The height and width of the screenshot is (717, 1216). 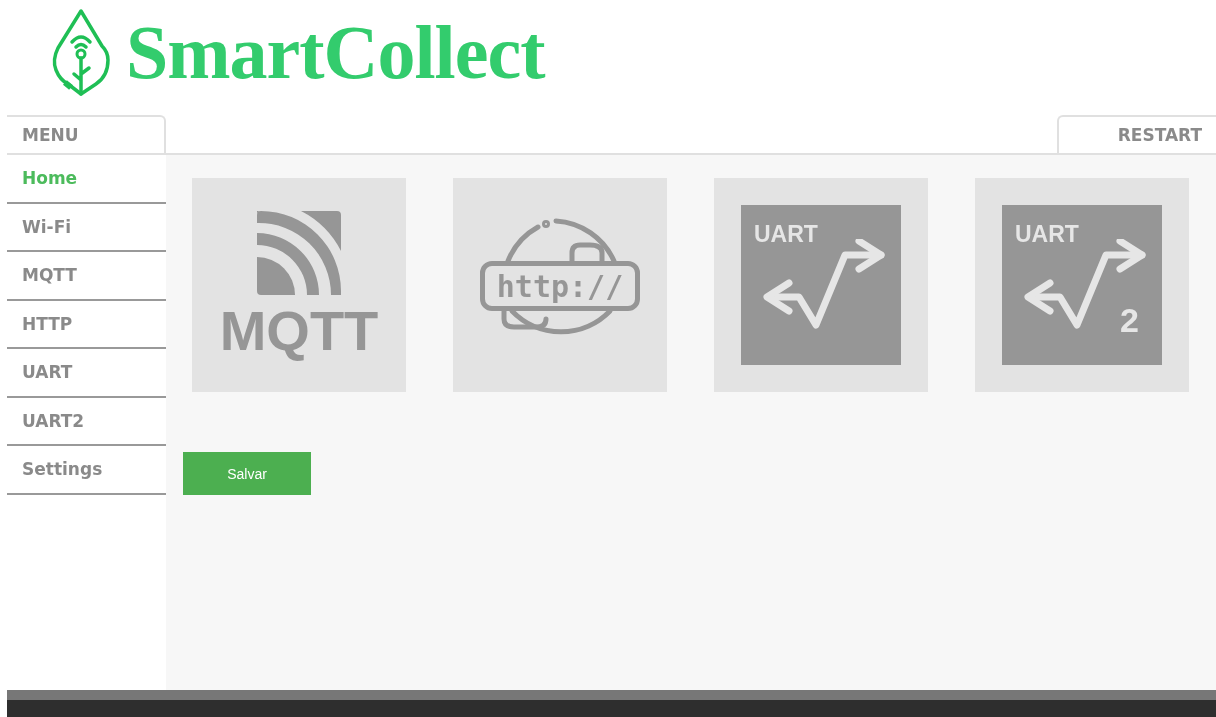 I want to click on mqtt-logo-text: MQTT, so click(x=299, y=331).